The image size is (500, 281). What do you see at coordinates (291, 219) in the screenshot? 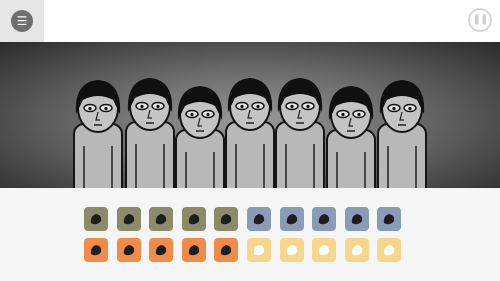
I see `effect-2-icon` at bounding box center [291, 219].